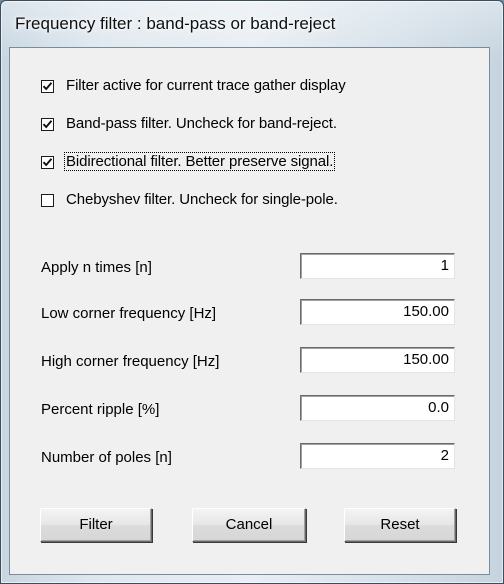 This screenshot has height=584, width=504. Describe the element at coordinates (130, 361) in the screenshot. I see `high-corner-frequency-label: High corner frequency [Hz]` at that location.